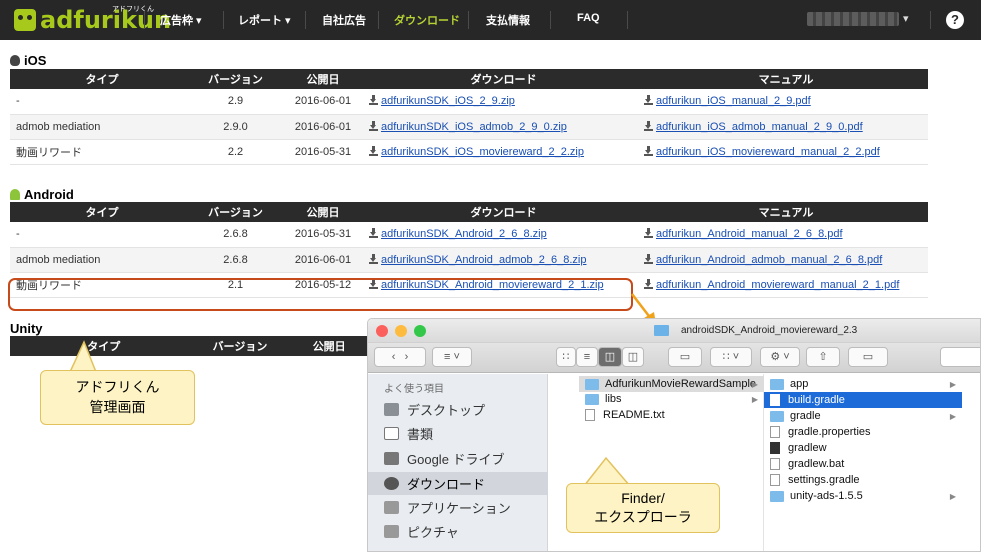 Image resolution: width=981 pixels, height=552 pixels. What do you see at coordinates (863, 432) in the screenshot?
I see `list-item: gradle.properties` at bounding box center [863, 432].